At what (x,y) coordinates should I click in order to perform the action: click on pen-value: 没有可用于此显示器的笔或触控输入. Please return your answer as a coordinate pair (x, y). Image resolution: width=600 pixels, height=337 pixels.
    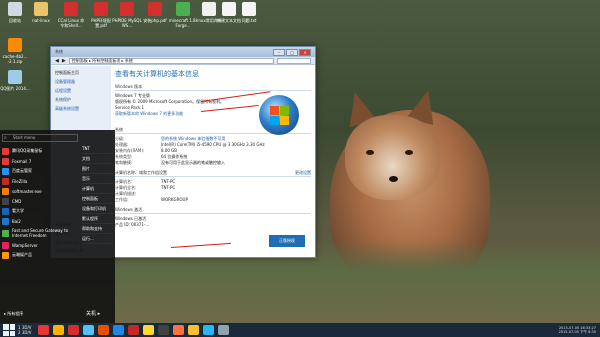
    Looking at the image, I should click on (193, 162).